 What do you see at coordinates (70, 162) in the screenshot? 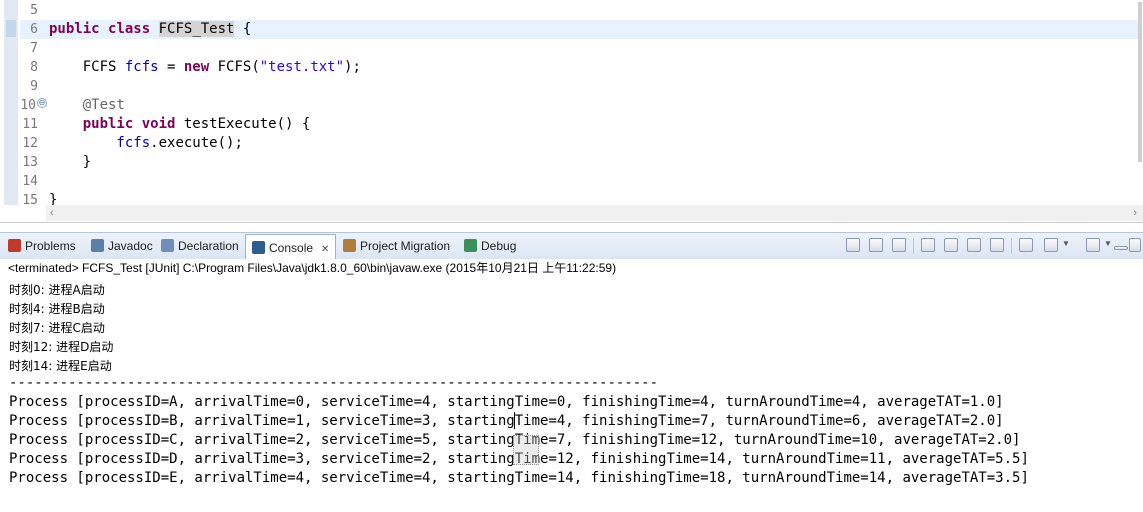
I see `code-line-13: }` at bounding box center [70, 162].